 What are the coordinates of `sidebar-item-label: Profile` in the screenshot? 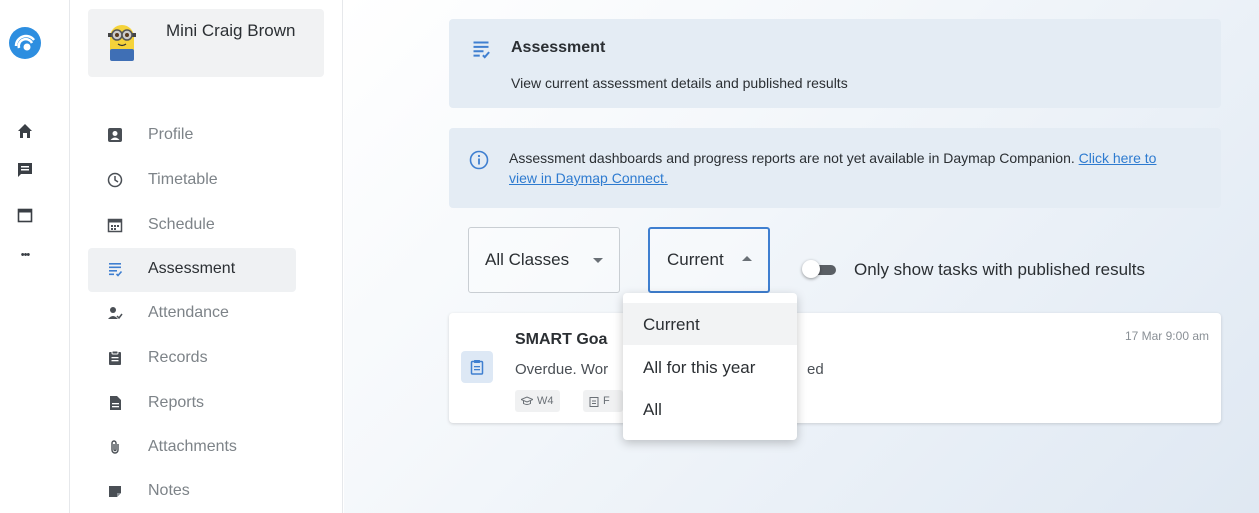 It's located at (171, 134).